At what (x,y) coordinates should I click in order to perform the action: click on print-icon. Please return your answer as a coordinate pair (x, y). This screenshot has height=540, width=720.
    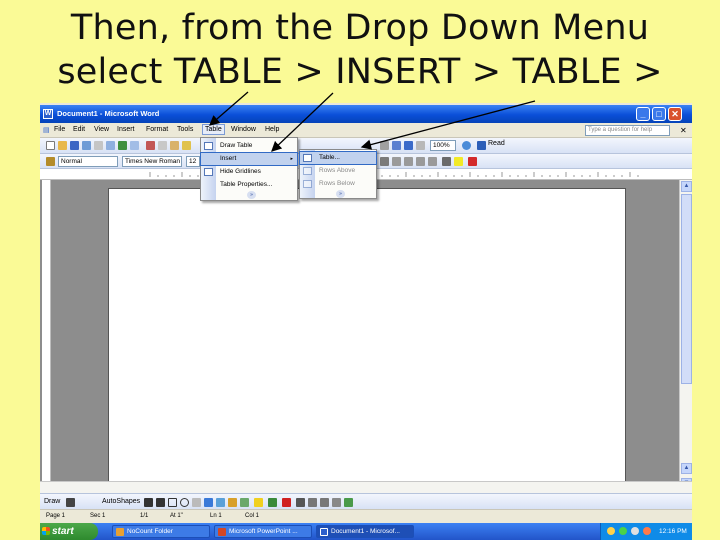
    Looking at the image, I should click on (98, 145).